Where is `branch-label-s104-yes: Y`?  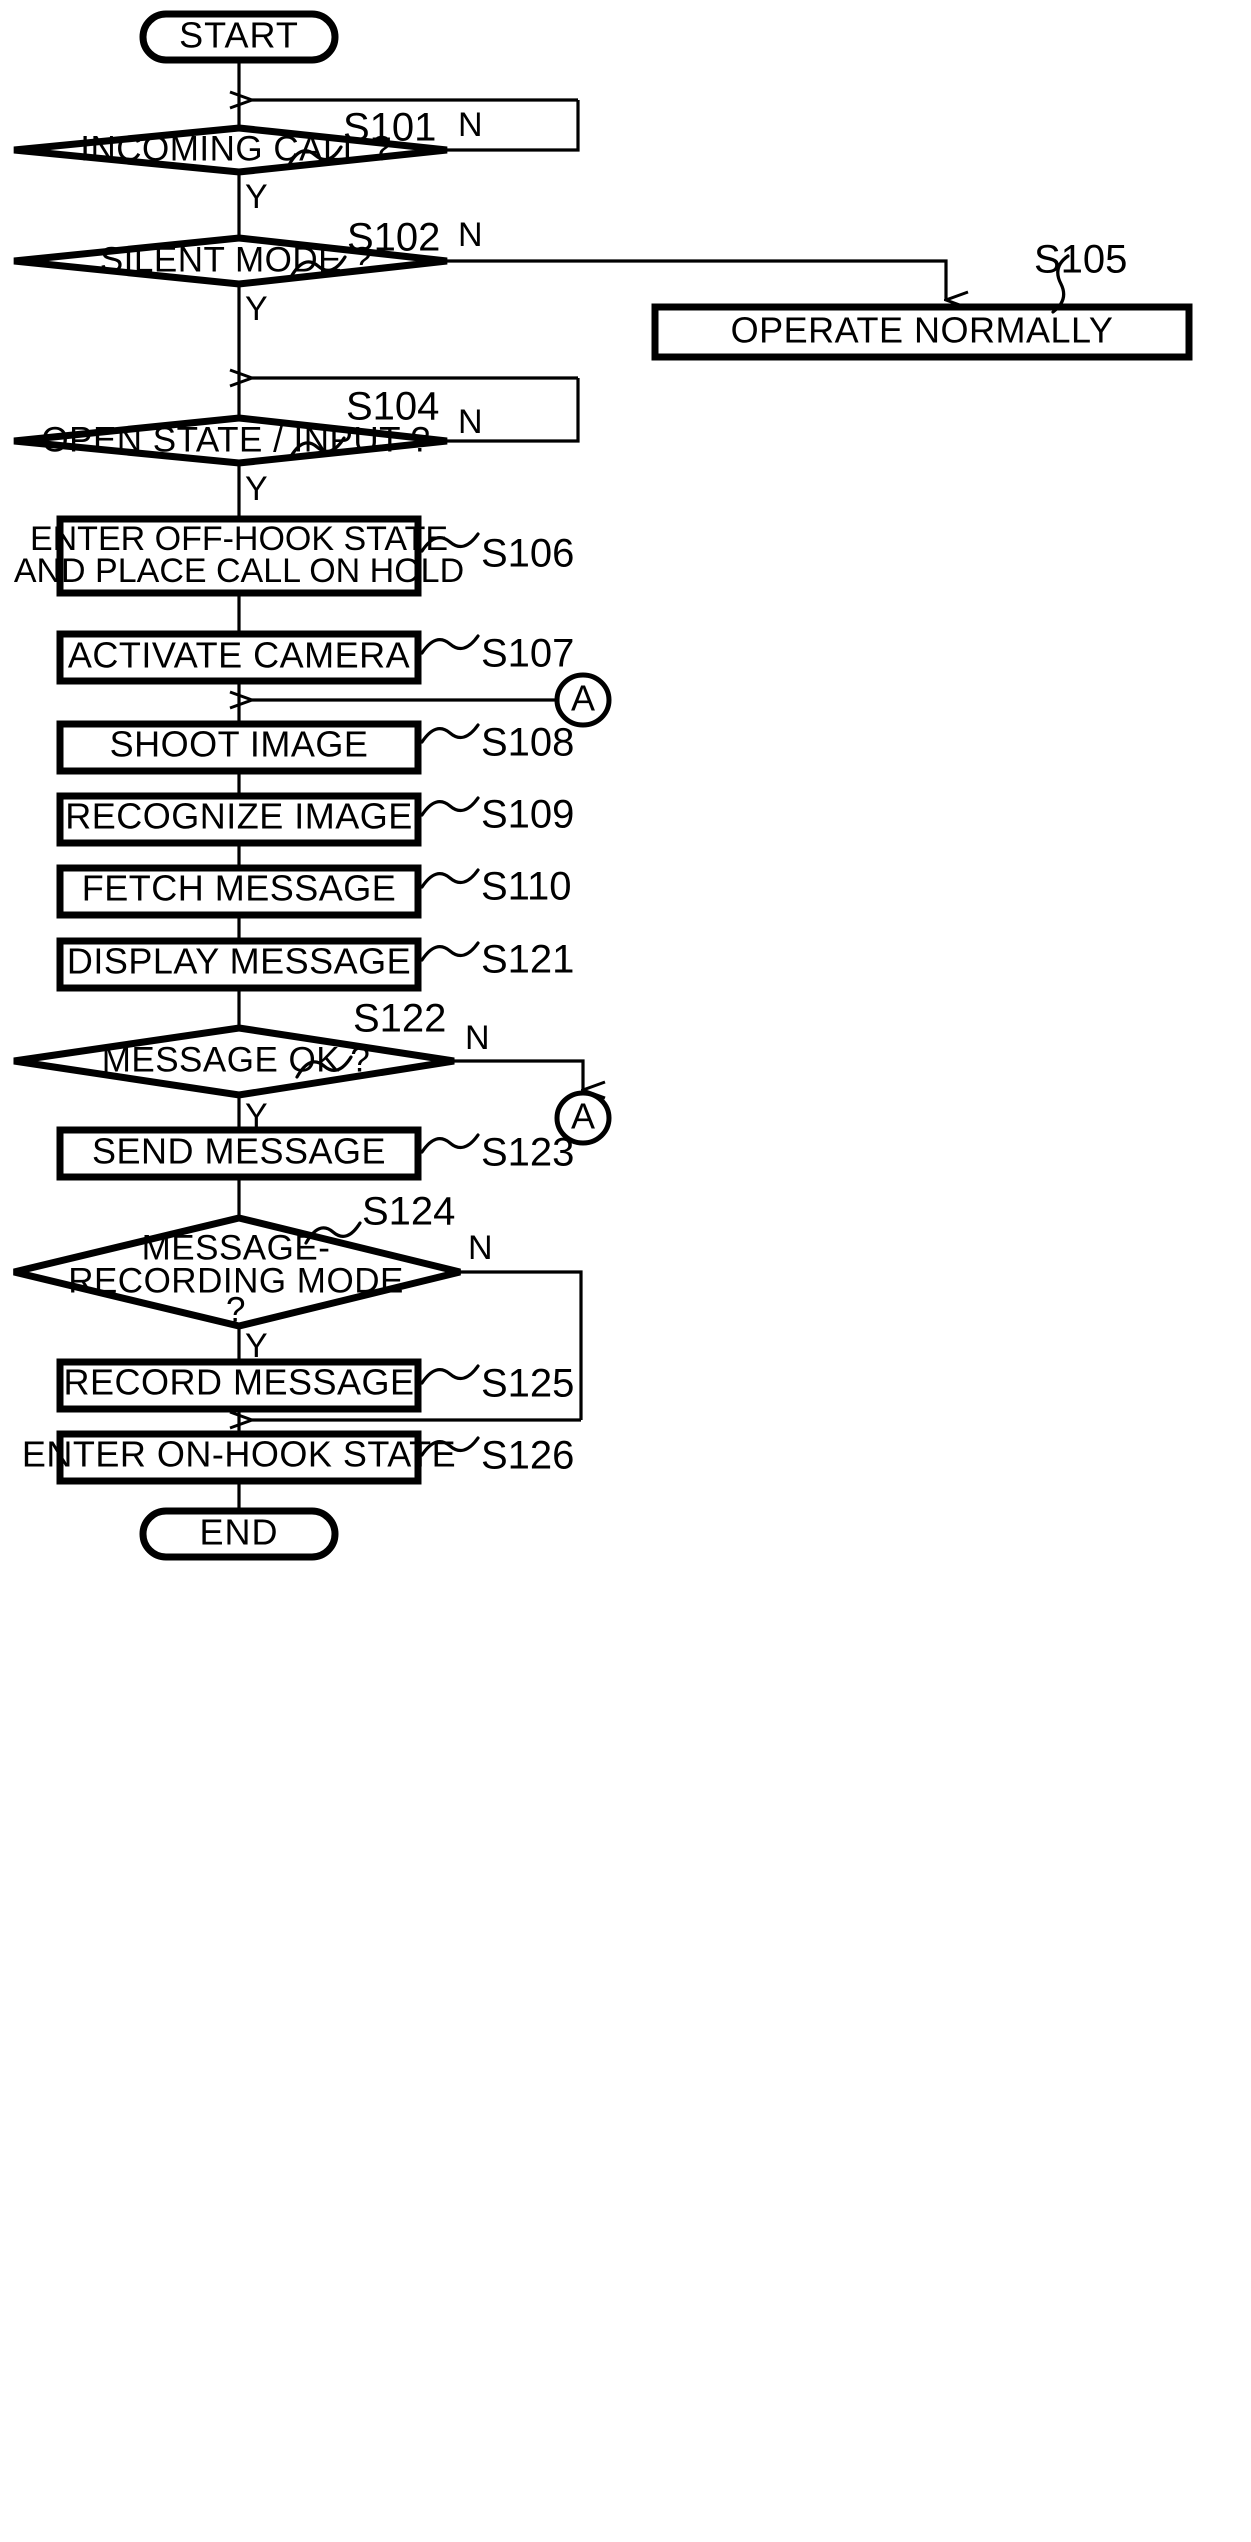
branch-label-s104-yes: Y is located at coordinates (256, 489).